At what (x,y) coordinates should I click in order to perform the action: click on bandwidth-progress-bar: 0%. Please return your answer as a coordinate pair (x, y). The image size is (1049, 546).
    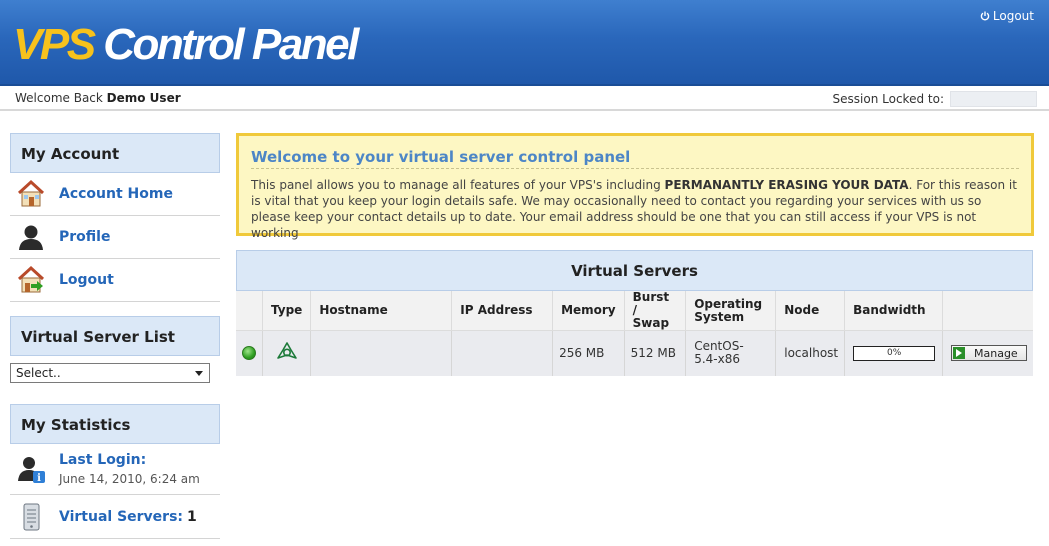
    Looking at the image, I should click on (894, 353).